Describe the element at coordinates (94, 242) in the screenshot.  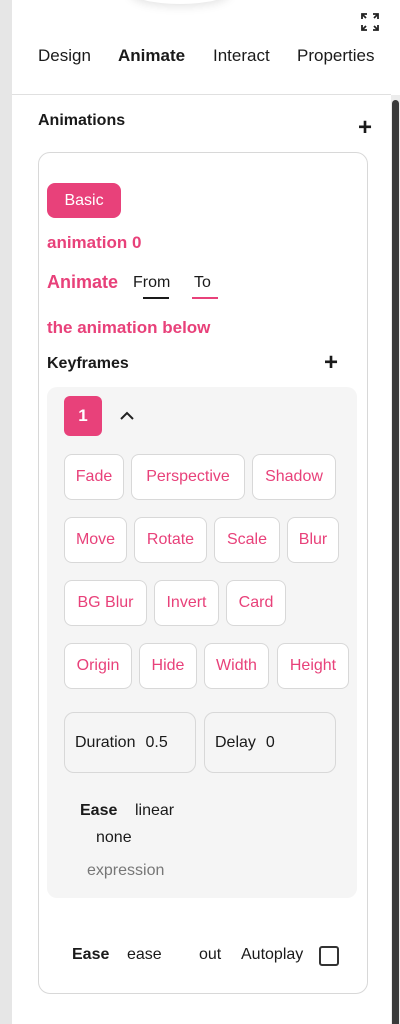
I see `animation-name: animation 0` at that location.